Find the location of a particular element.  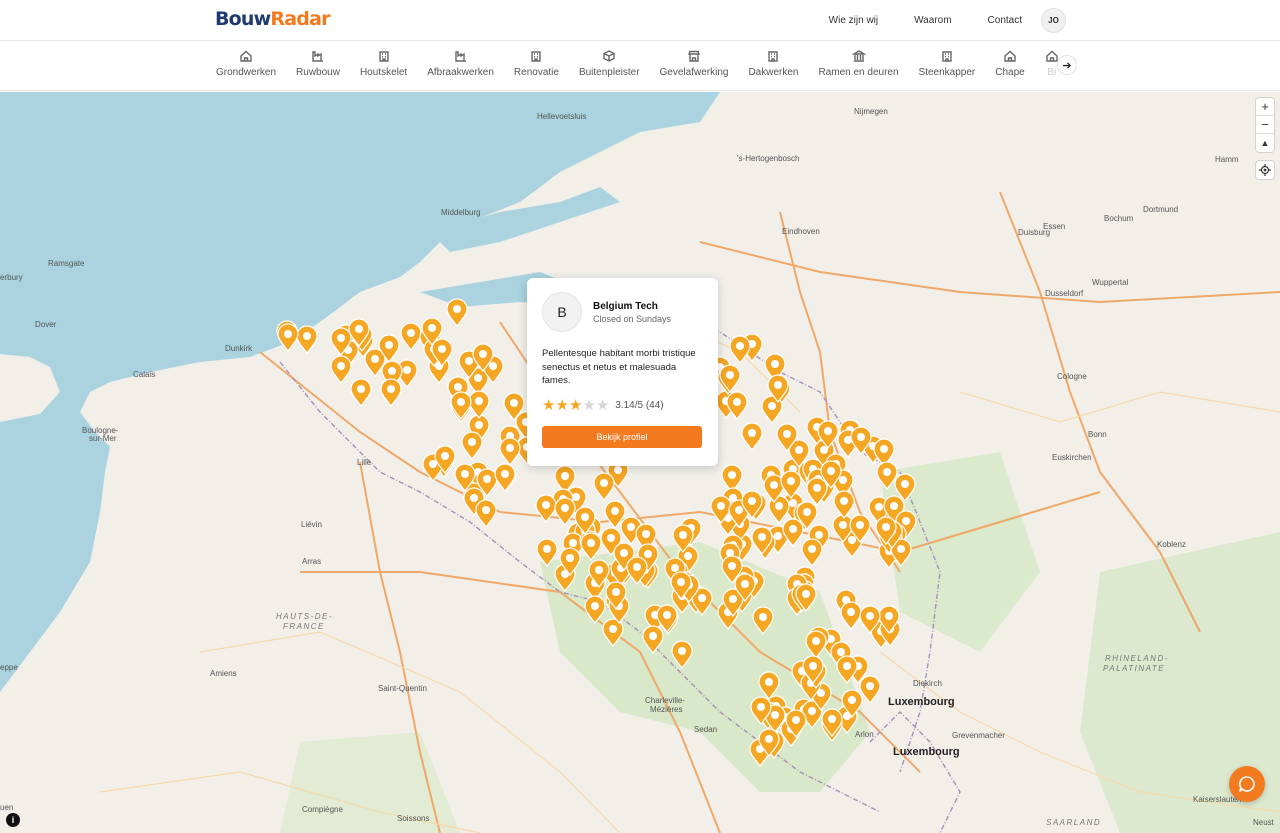

nav-contact: Contact is located at coordinates (1005, 20).